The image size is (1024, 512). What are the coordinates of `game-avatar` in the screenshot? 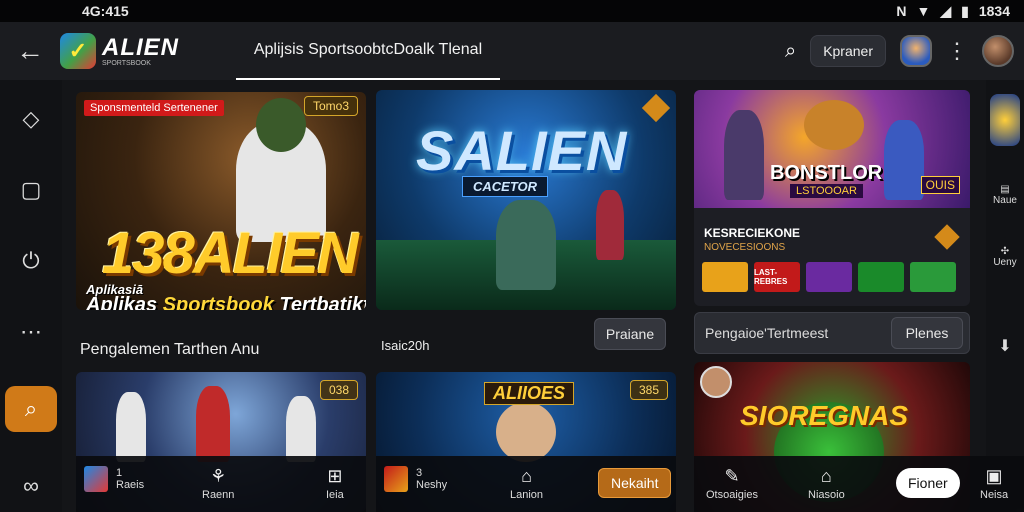 It's located at (916, 51).